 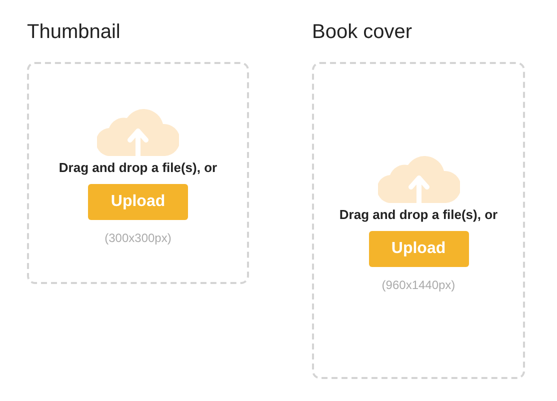 What do you see at coordinates (419, 285) in the screenshot?
I see `size-hint: (960x1440px)` at bounding box center [419, 285].